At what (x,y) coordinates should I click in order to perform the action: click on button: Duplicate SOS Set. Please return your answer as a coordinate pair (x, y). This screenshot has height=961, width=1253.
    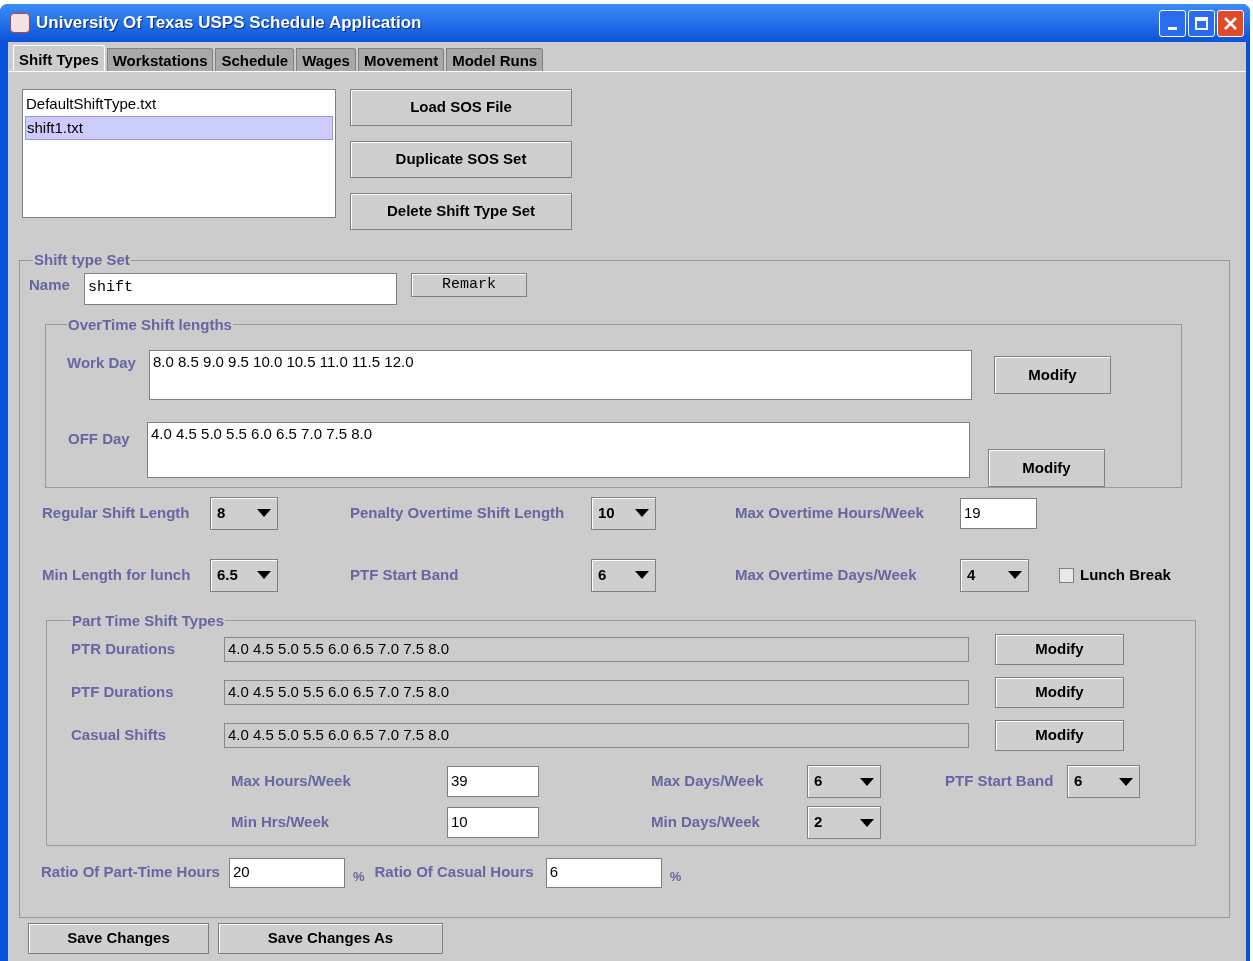
    Looking at the image, I should click on (461, 159).